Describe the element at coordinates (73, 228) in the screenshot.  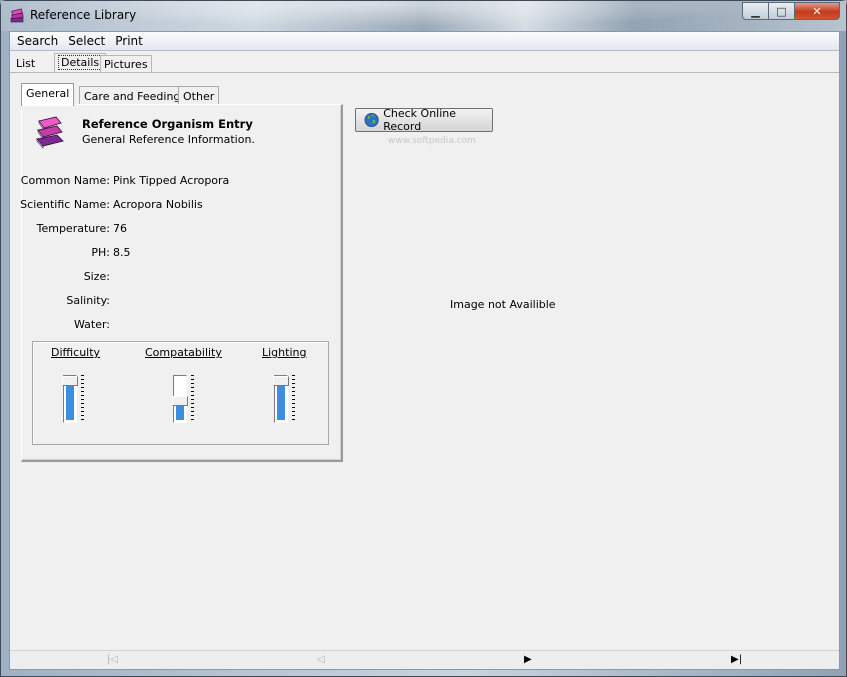
I see `temperature-label: Temperature:` at that location.